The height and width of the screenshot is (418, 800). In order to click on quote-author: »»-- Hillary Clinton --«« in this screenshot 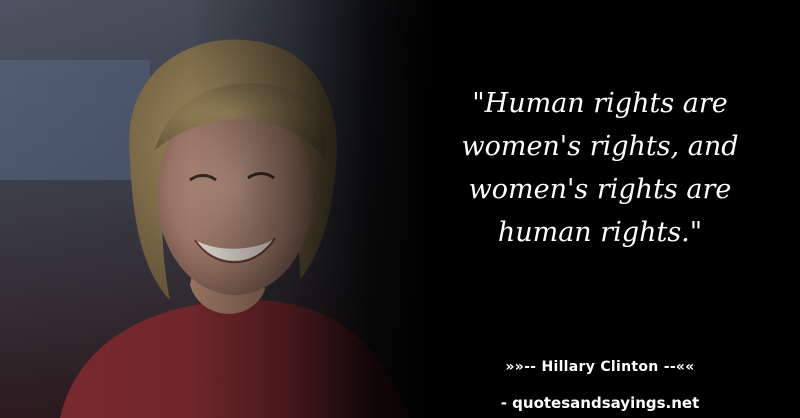, I will do `click(600, 367)`.